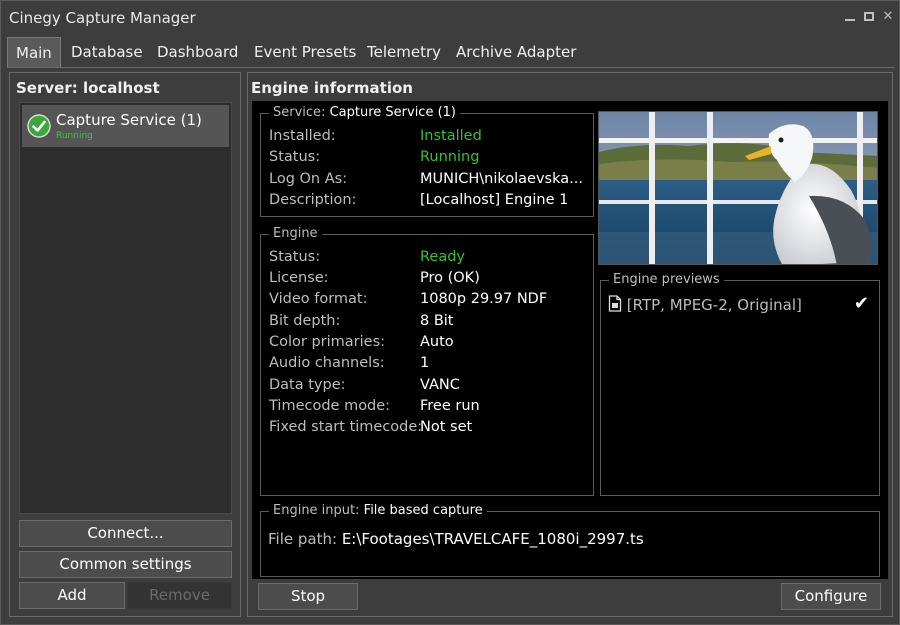  What do you see at coordinates (440, 385) in the screenshot?
I see `row-value: VANC` at bounding box center [440, 385].